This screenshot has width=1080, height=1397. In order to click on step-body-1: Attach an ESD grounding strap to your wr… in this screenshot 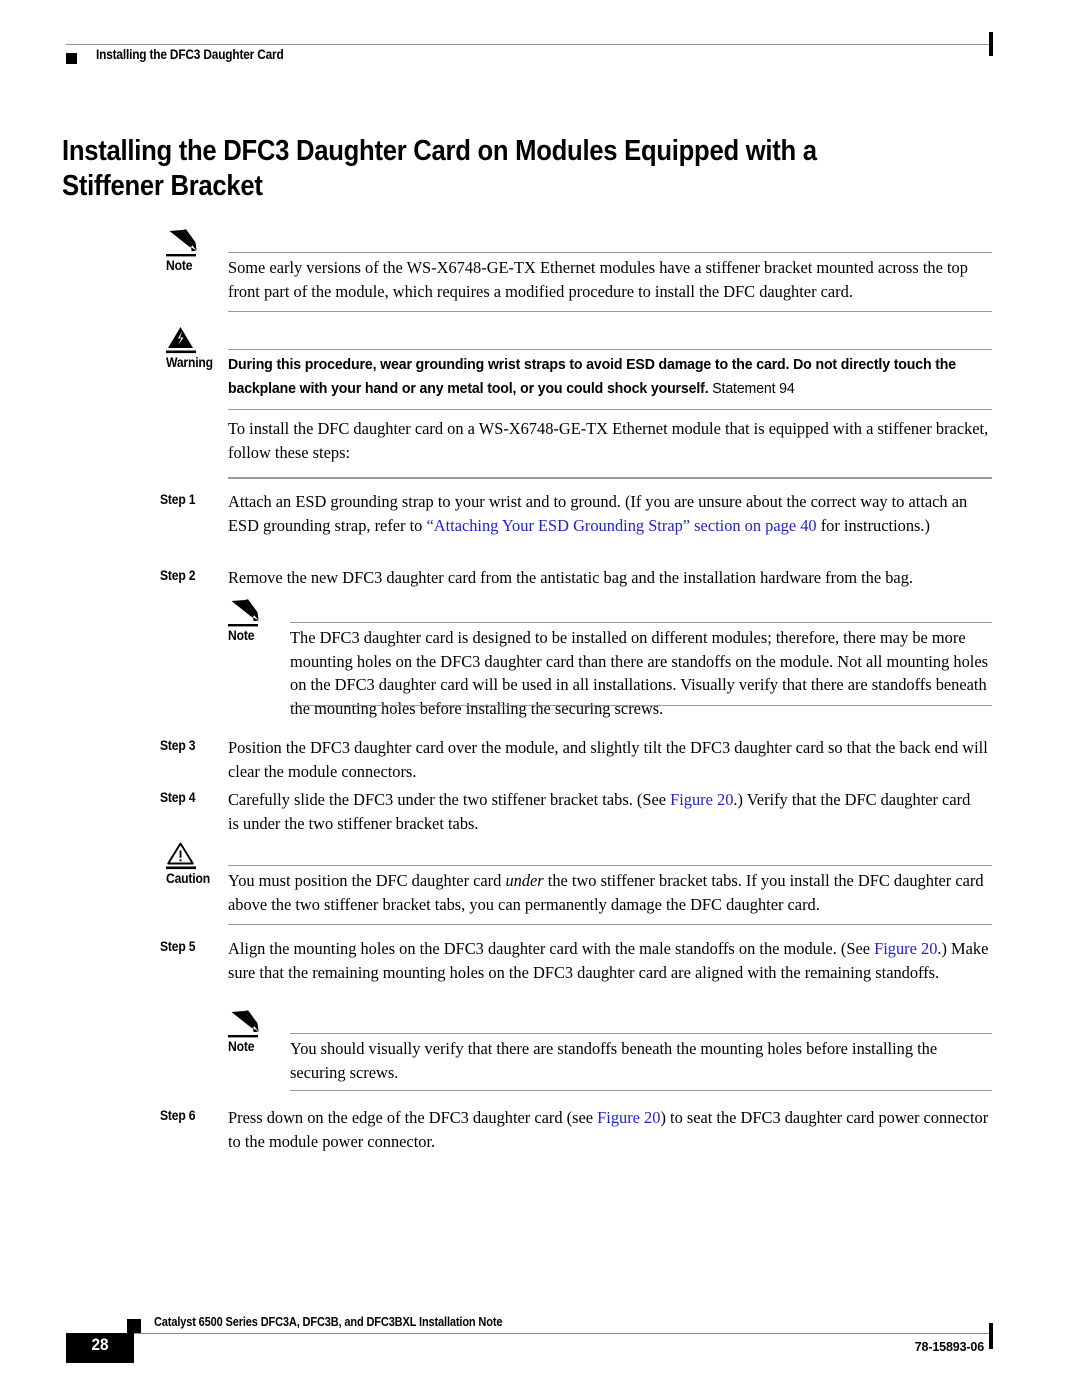, I will do `click(610, 513)`.